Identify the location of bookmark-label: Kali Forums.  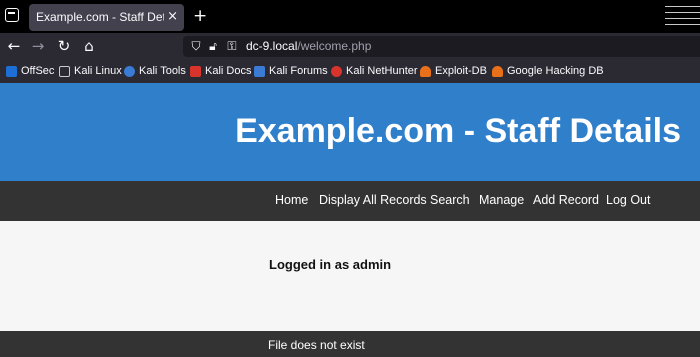
(298, 71).